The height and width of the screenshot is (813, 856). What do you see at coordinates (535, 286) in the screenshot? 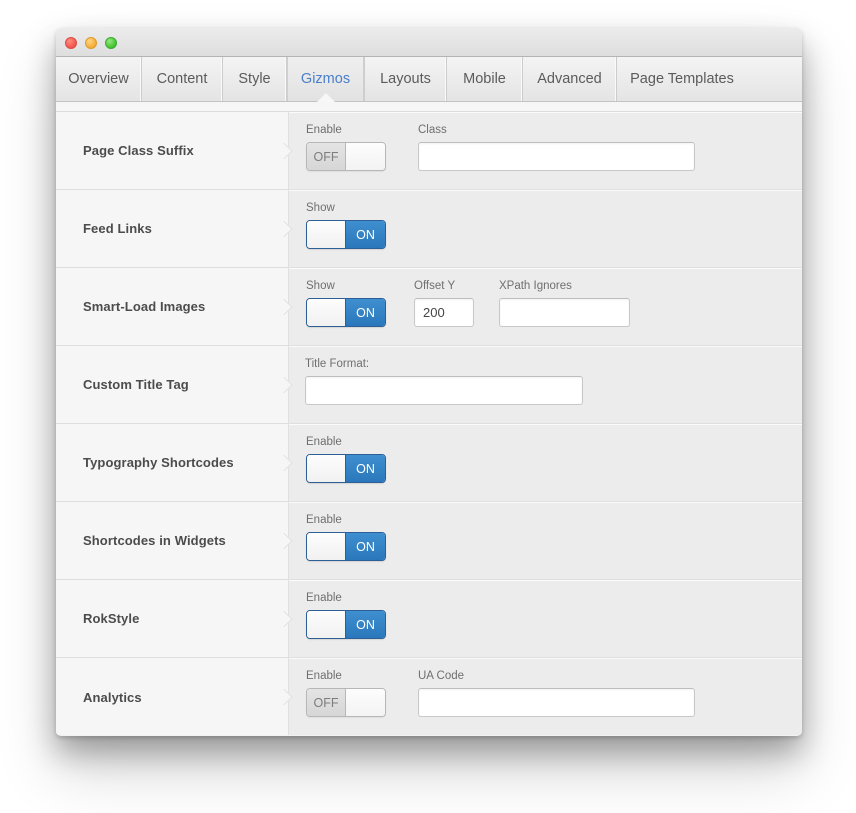
I see `field-label: XPath Ignores` at bounding box center [535, 286].